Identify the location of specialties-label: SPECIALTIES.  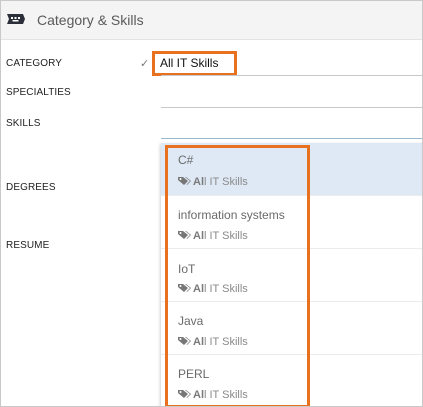
(38, 92).